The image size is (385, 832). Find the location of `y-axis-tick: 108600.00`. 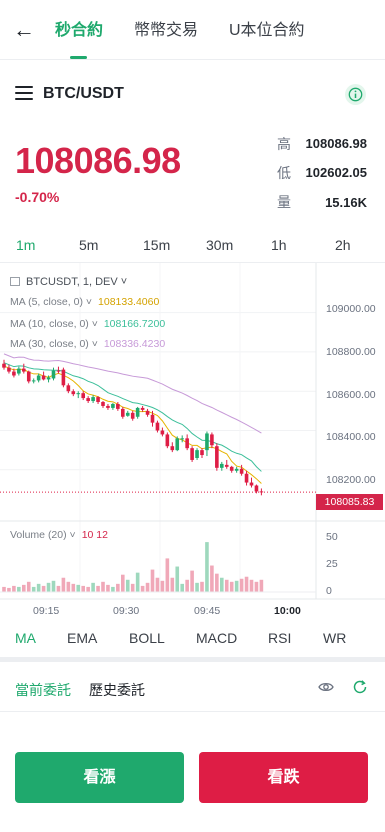

y-axis-tick: 108600.00 is located at coordinates (351, 395).